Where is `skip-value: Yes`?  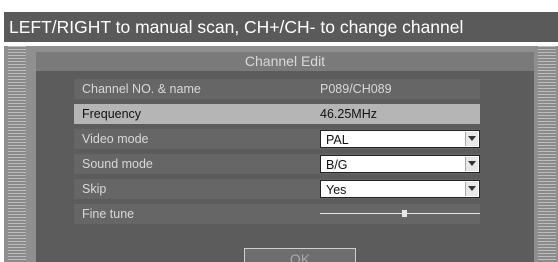 skip-value: Yes is located at coordinates (336, 190).